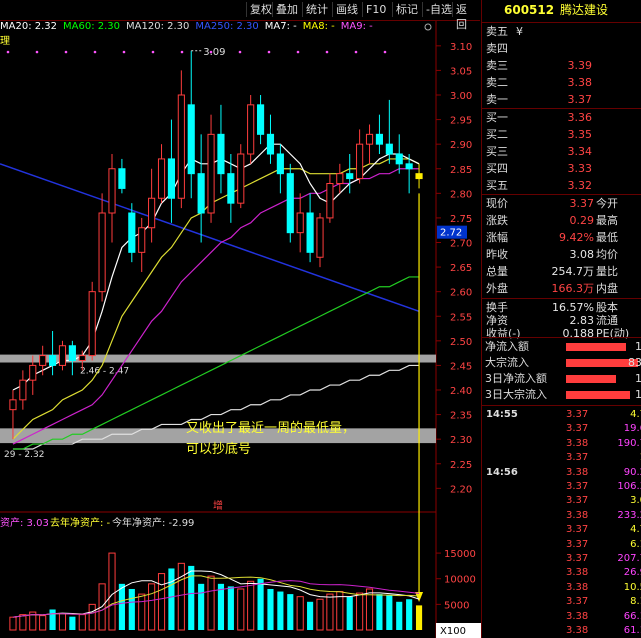 Image resolution: width=641 pixels, height=638 pixels. What do you see at coordinates (561, 472) in the screenshot?
I see `tick-row: 14:56 3.38 90.2` at bounding box center [561, 472].